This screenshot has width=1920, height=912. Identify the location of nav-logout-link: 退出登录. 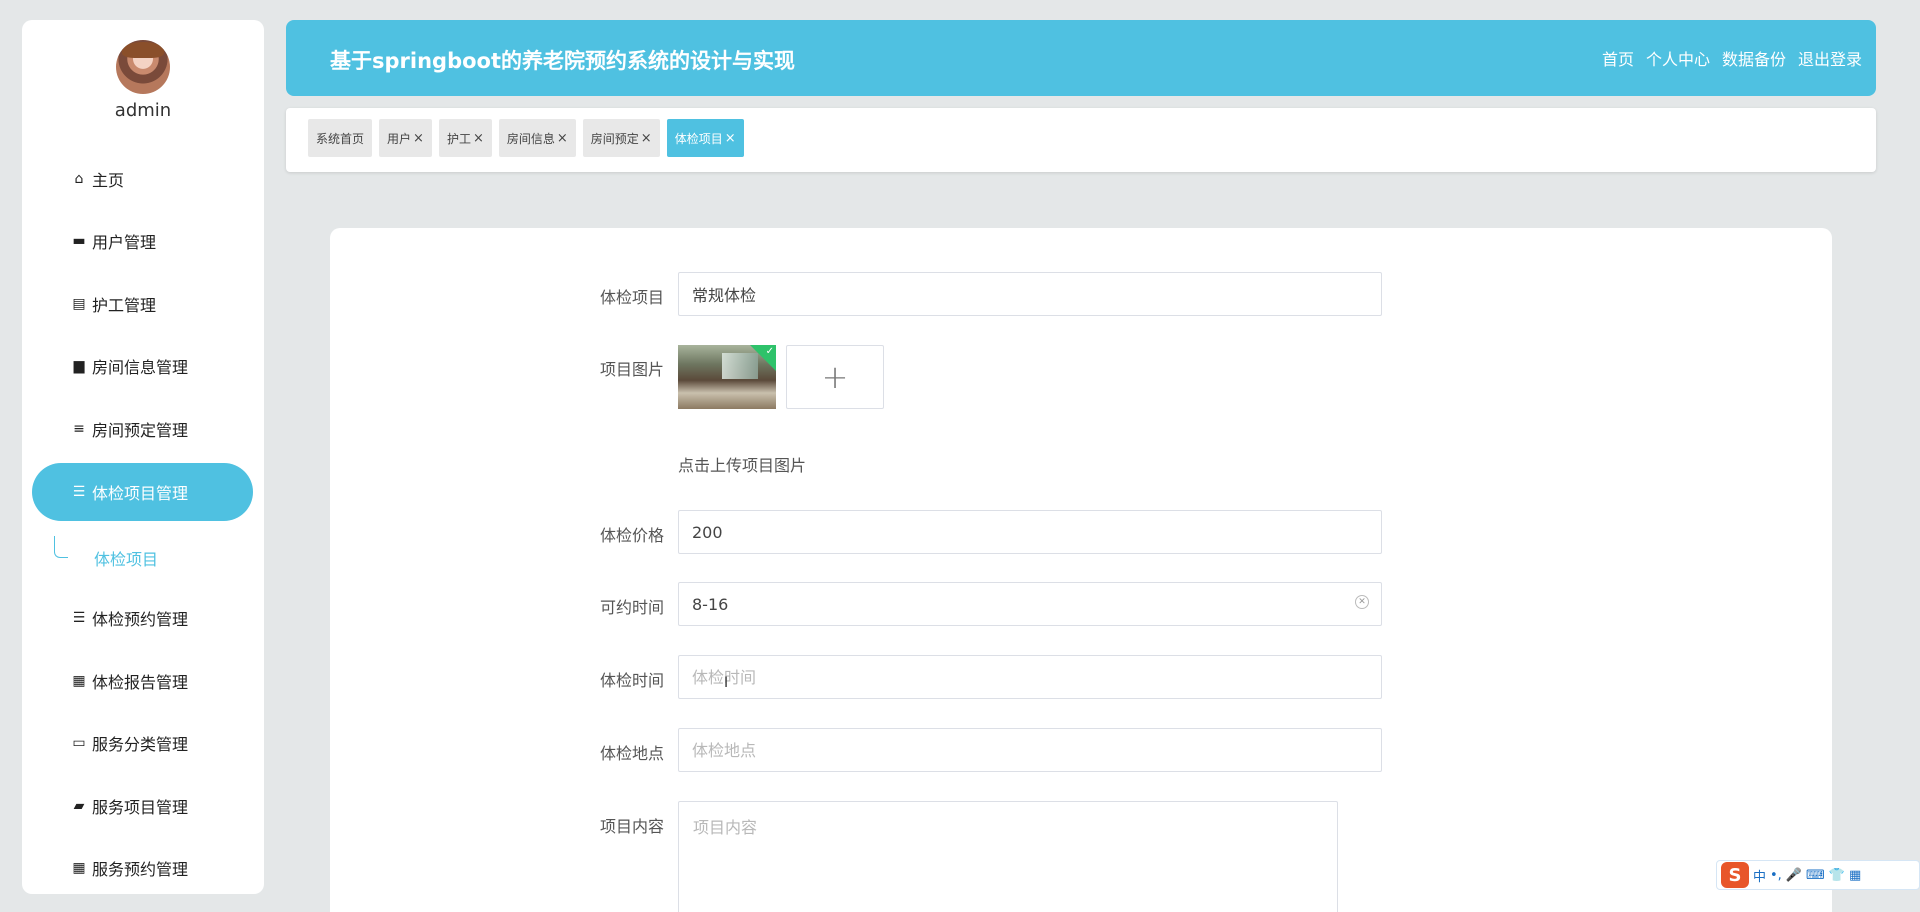
(1830, 58).